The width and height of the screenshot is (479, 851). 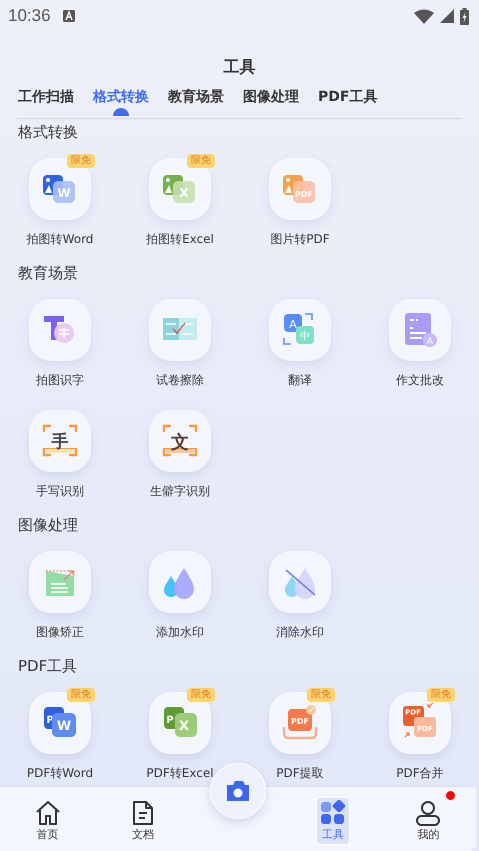 What do you see at coordinates (271, 103) in the screenshot?
I see `category-tab: 图像处理` at bounding box center [271, 103].